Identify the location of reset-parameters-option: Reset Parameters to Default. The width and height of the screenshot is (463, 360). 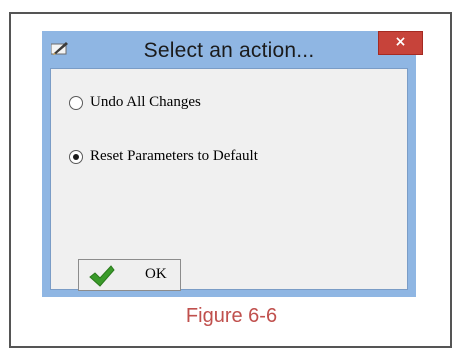
(163, 156).